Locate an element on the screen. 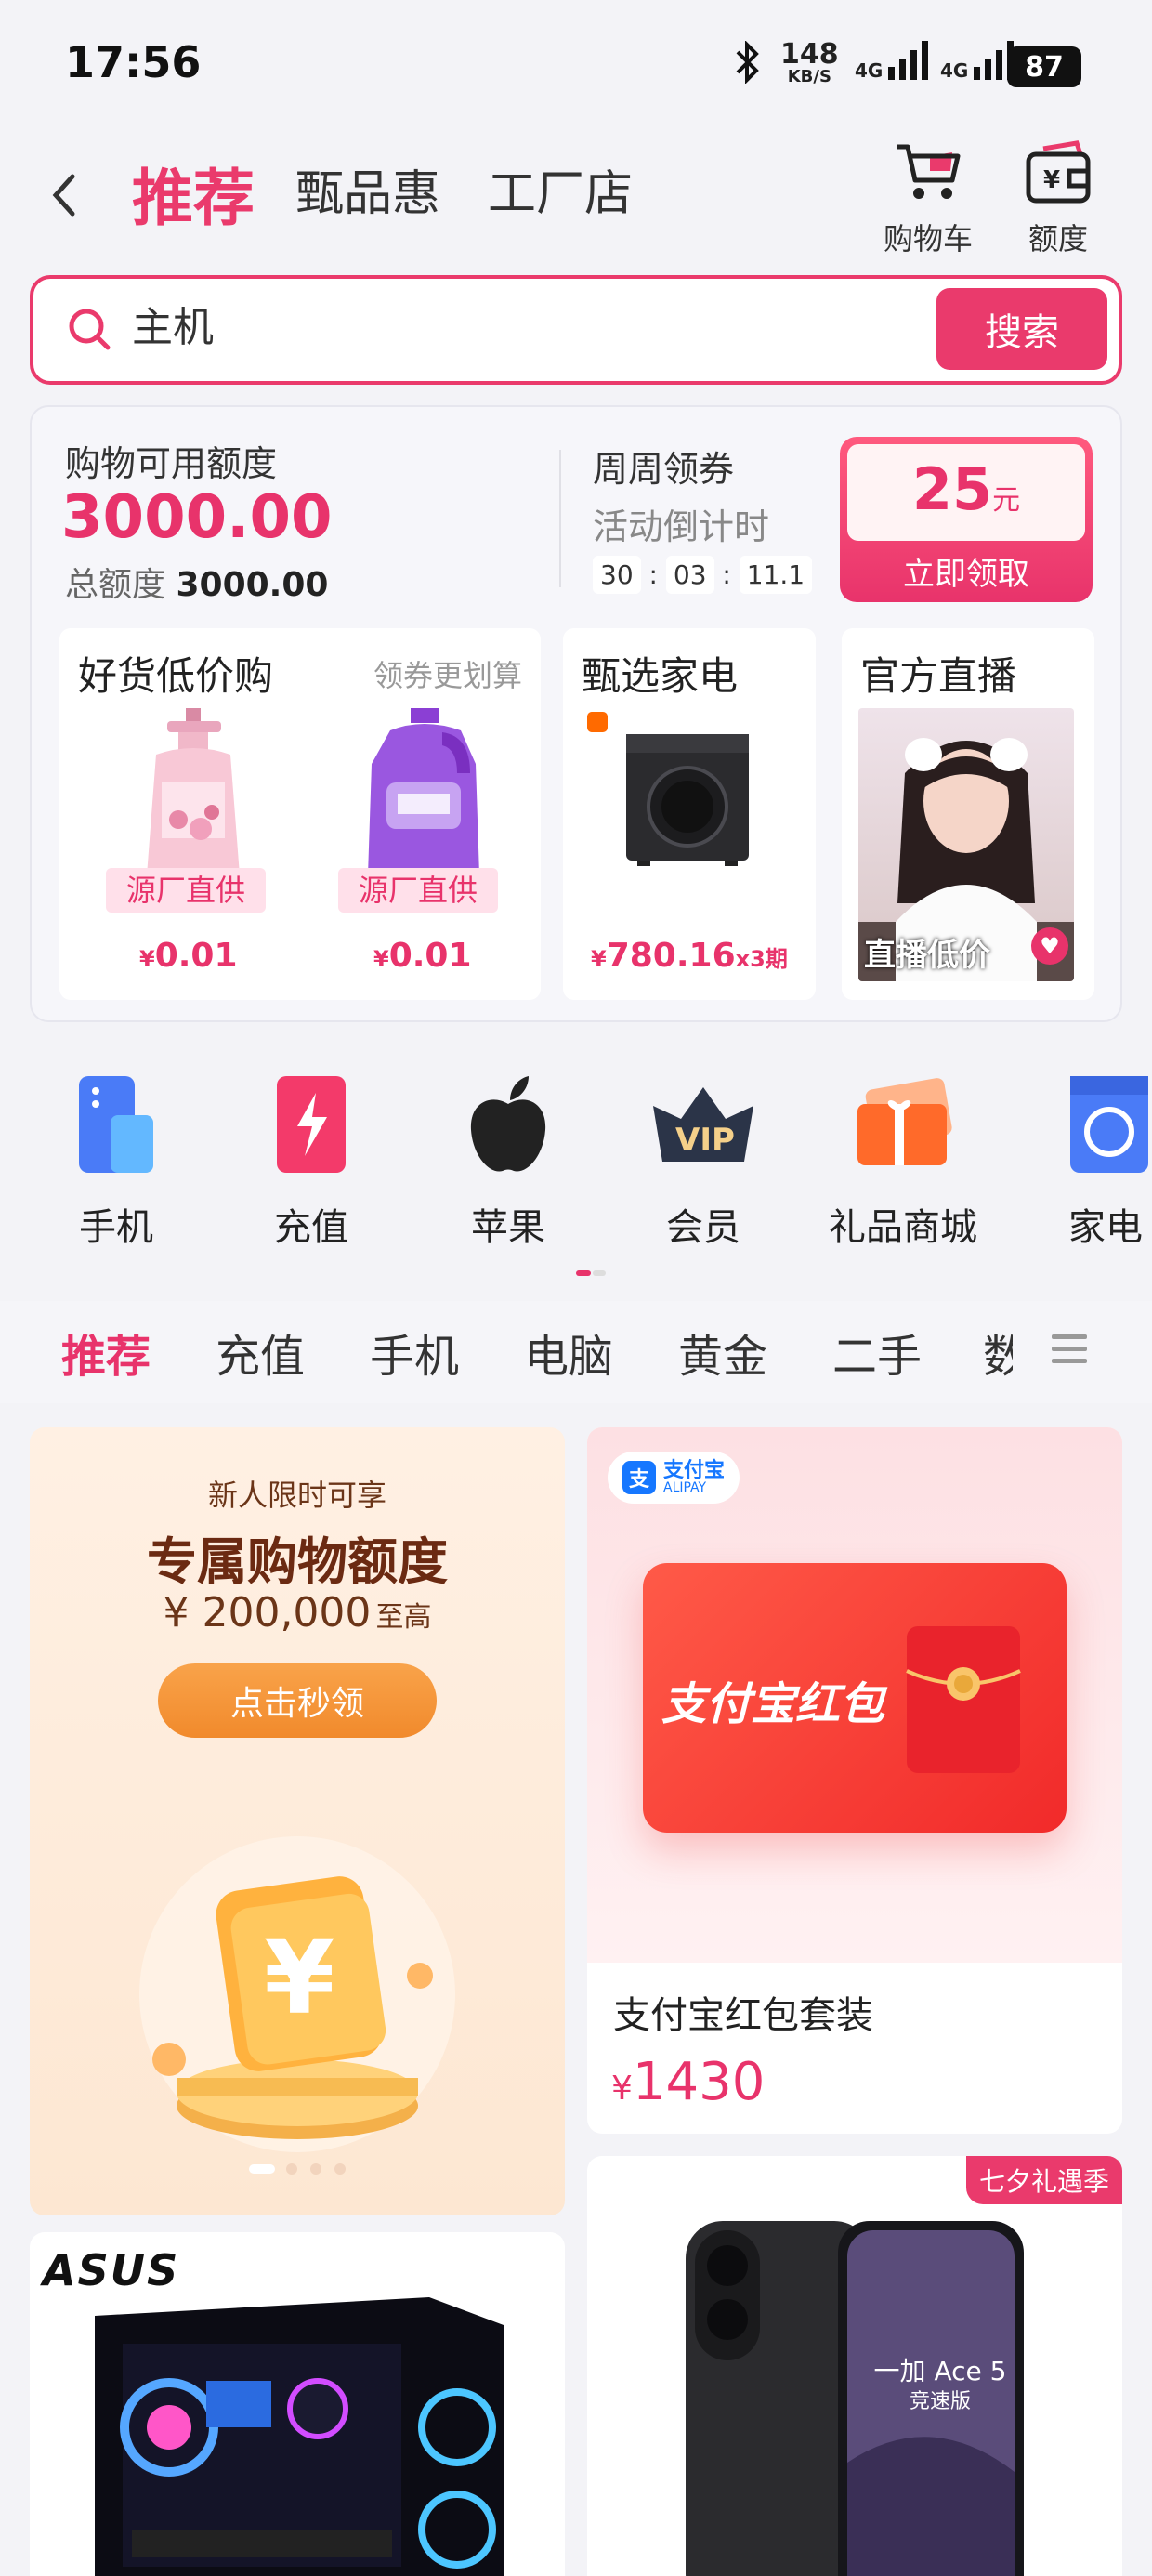 This screenshot has height=2576, width=1152. tab-recommend: 推荐 is located at coordinates (193, 193).